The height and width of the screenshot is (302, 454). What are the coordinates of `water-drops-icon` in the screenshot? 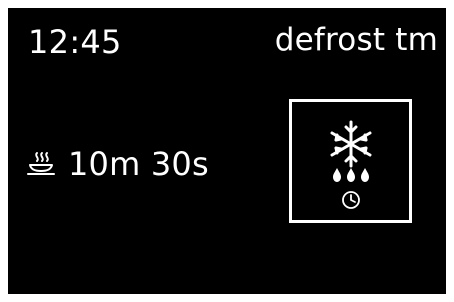 It's located at (351, 175).